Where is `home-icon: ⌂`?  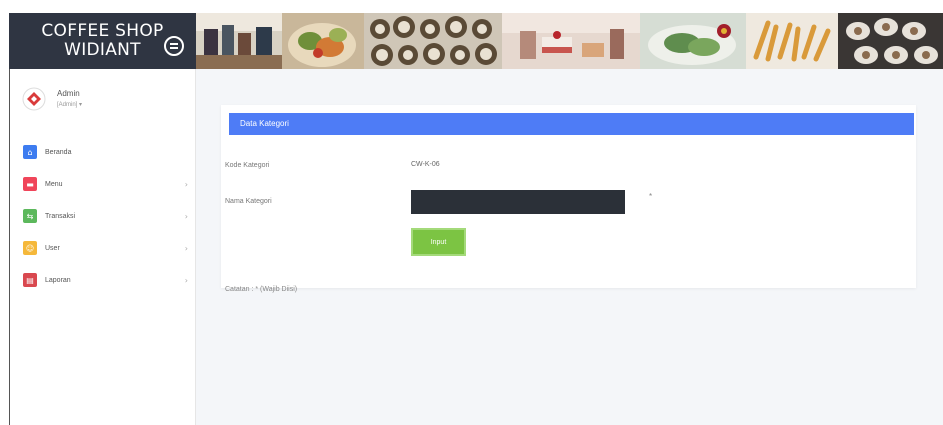
home-icon: ⌂ is located at coordinates (30, 152).